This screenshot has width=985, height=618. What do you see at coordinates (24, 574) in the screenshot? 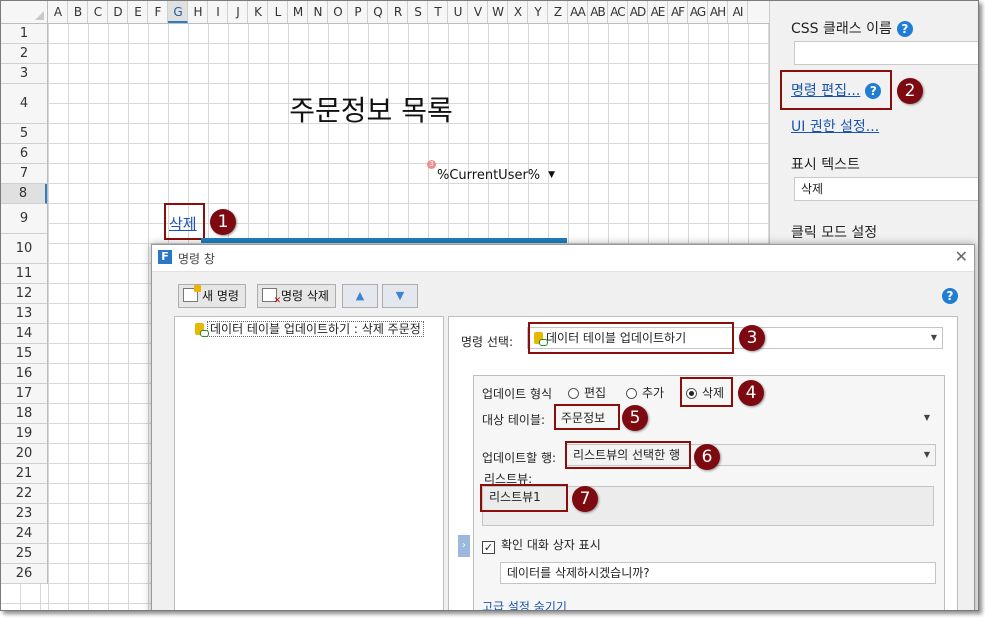
I see `row-header-26: 26` at bounding box center [24, 574].